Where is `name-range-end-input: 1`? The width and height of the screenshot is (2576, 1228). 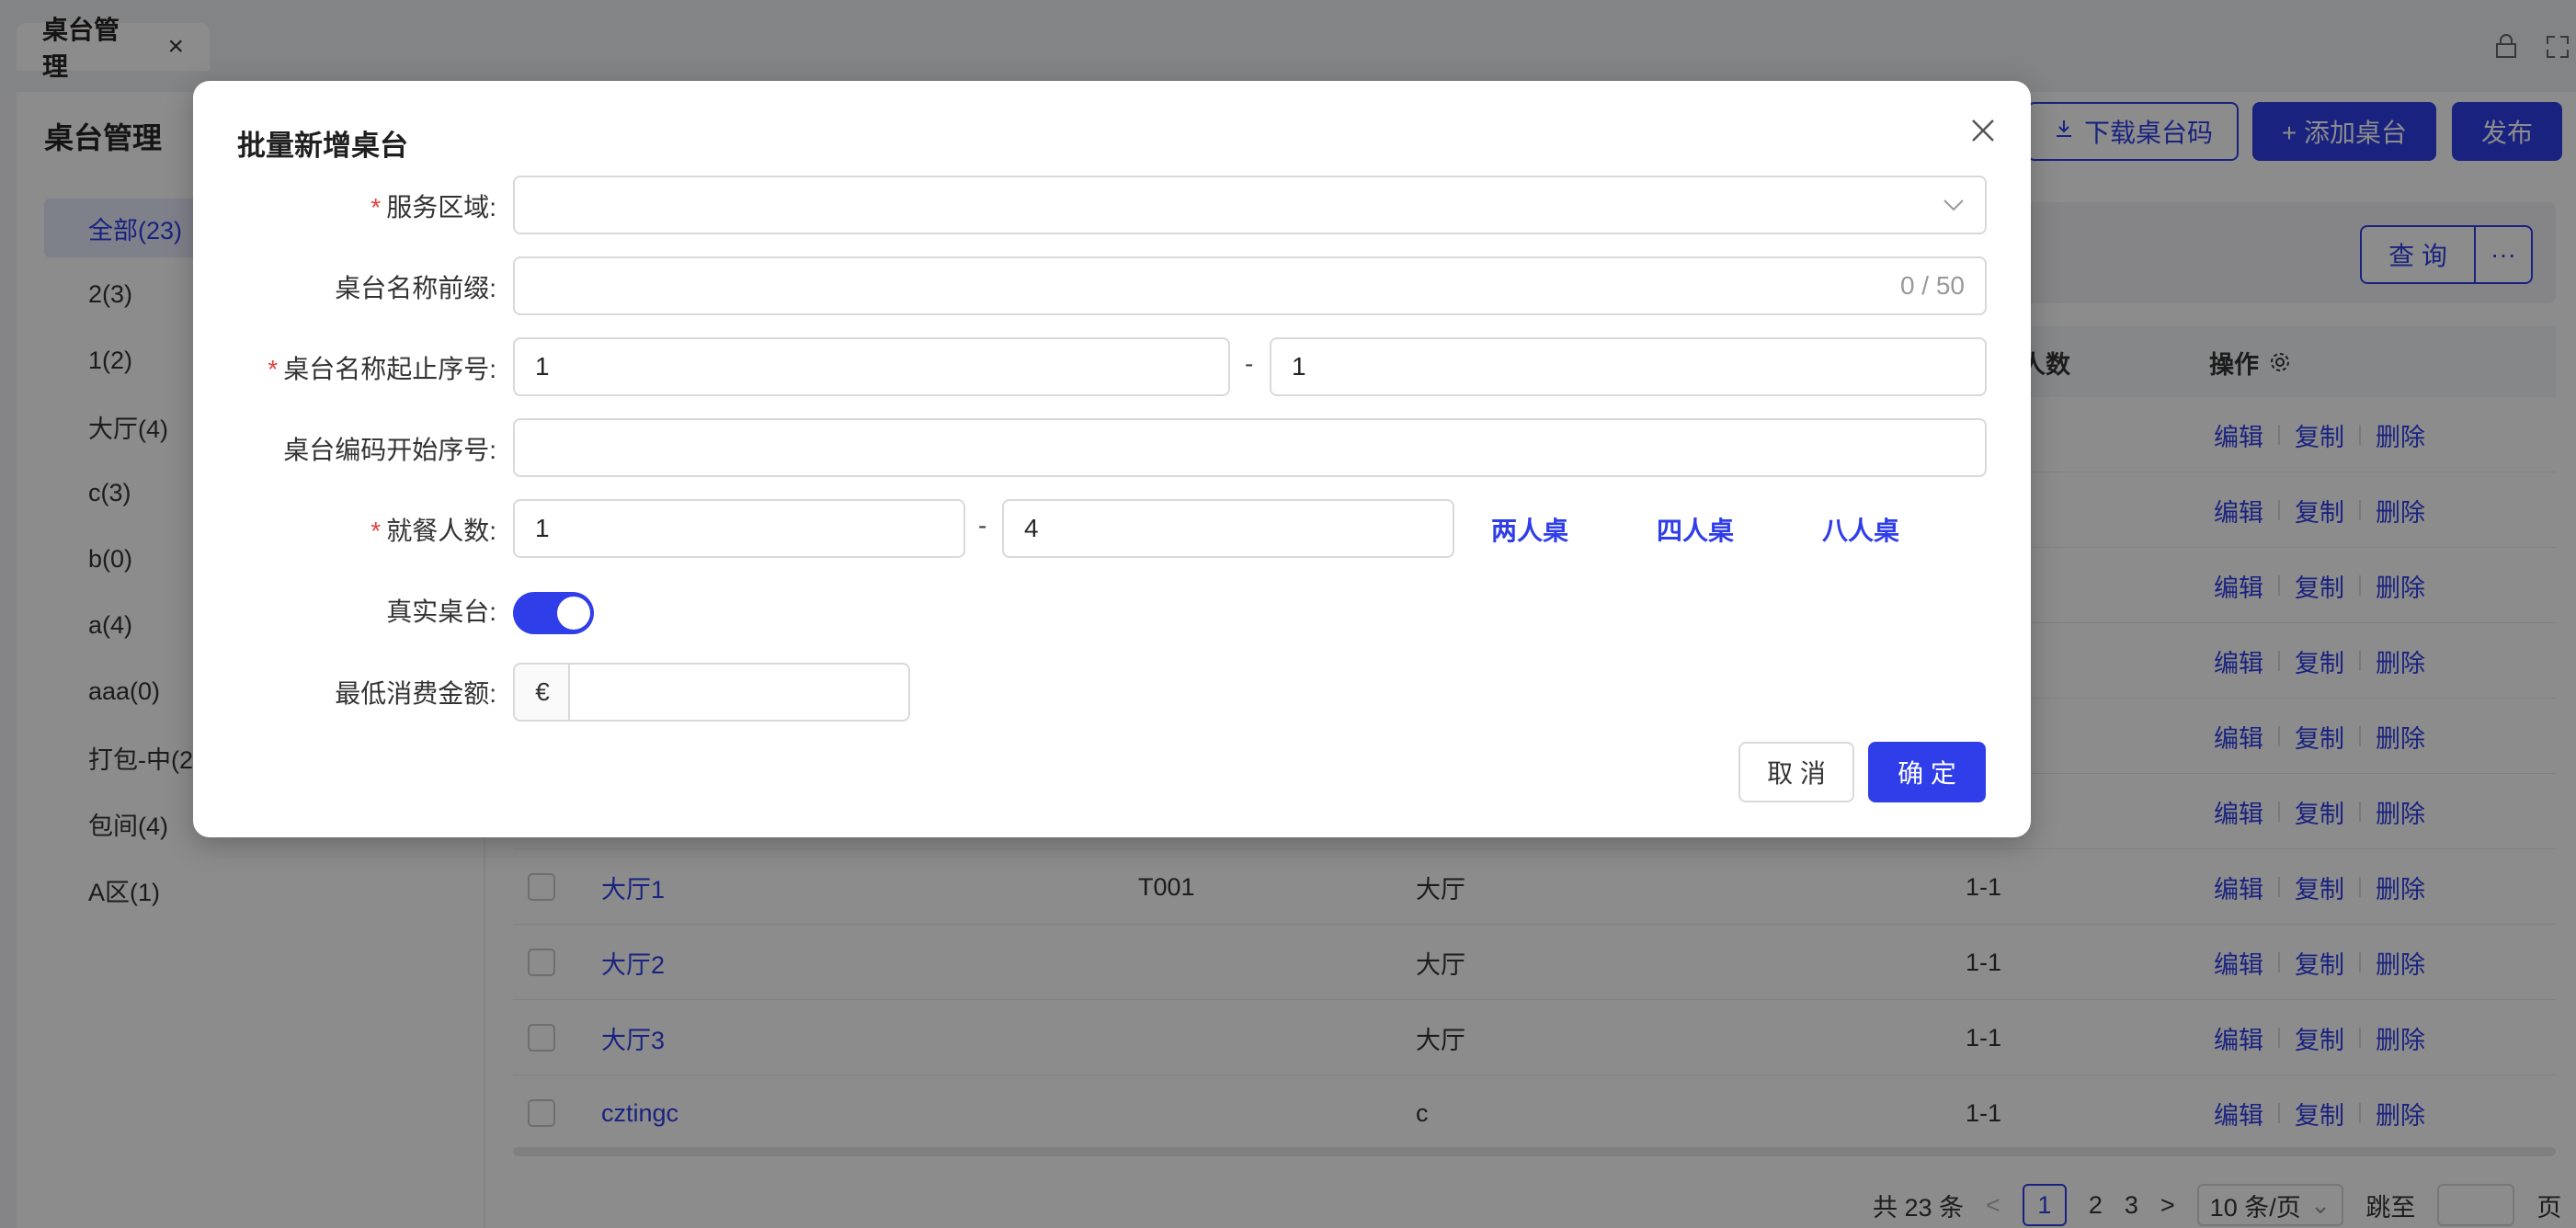
name-range-end-input: 1 is located at coordinates (1628, 366).